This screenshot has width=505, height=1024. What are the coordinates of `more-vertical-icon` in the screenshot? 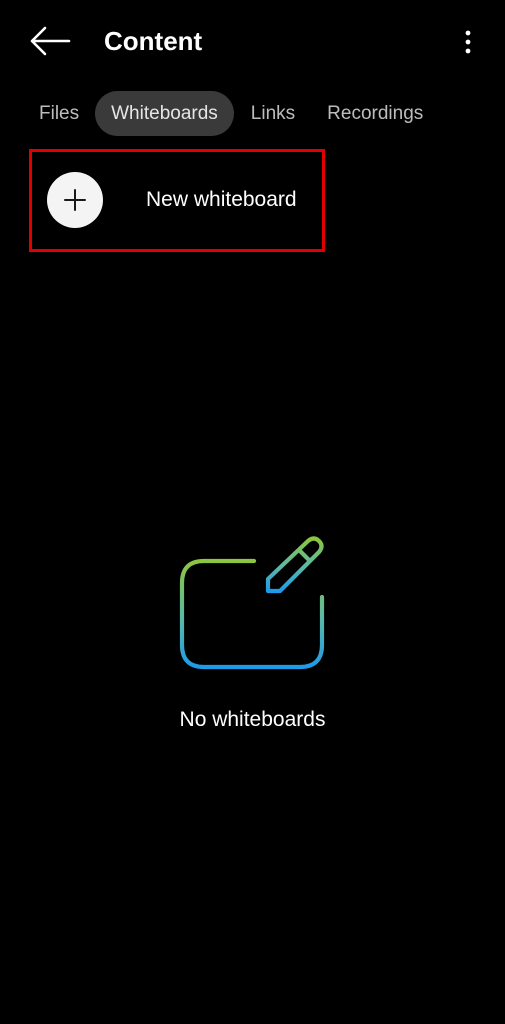 It's located at (468, 42).